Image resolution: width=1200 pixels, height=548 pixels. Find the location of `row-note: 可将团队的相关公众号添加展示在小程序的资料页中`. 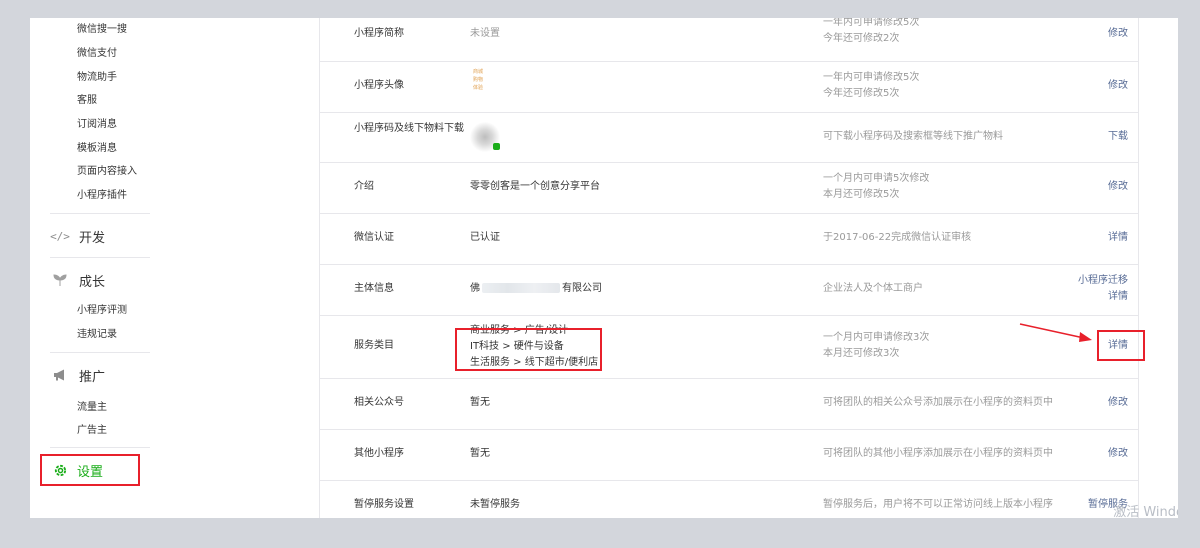

row-note: 可将团队的相关公众号添加展示在小程序的资料页中 is located at coordinates (938, 402).